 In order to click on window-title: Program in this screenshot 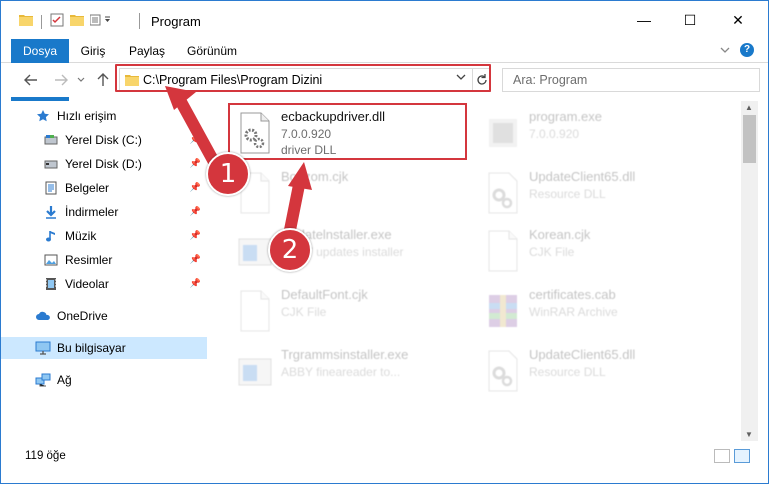, I will do `click(176, 21)`.